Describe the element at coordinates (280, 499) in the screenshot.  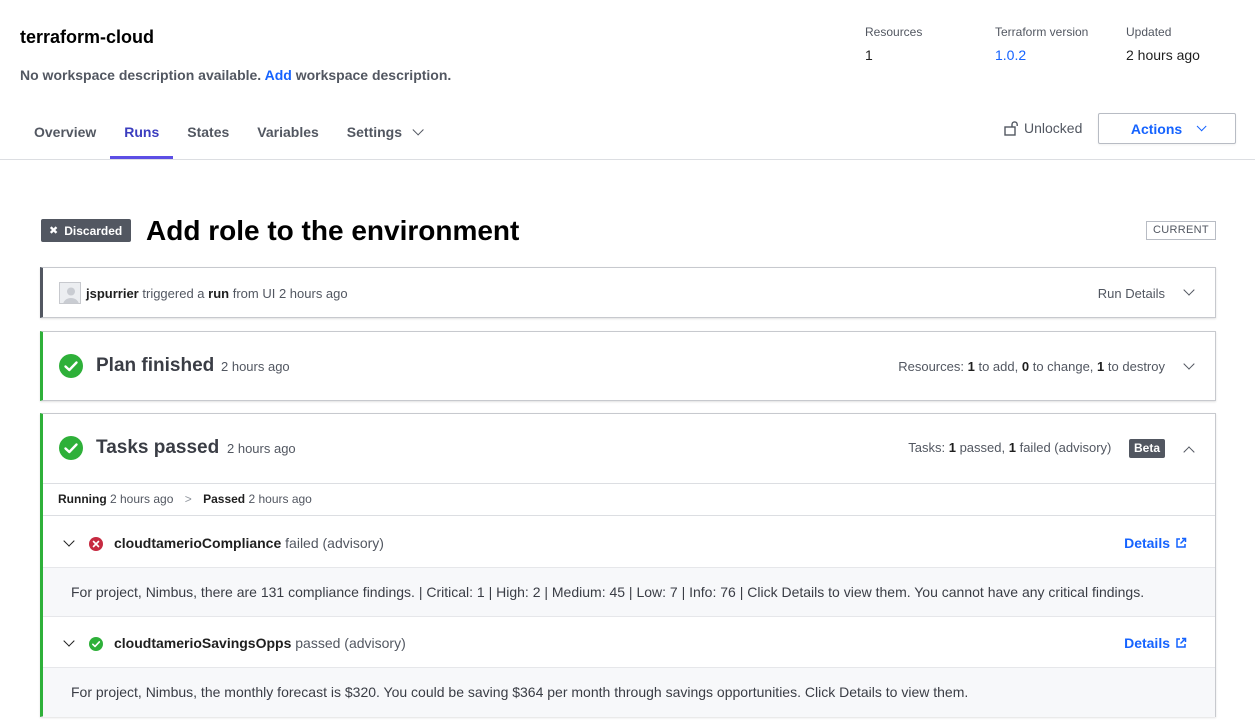
I see `status-passed-time: 2 hours ago` at that location.